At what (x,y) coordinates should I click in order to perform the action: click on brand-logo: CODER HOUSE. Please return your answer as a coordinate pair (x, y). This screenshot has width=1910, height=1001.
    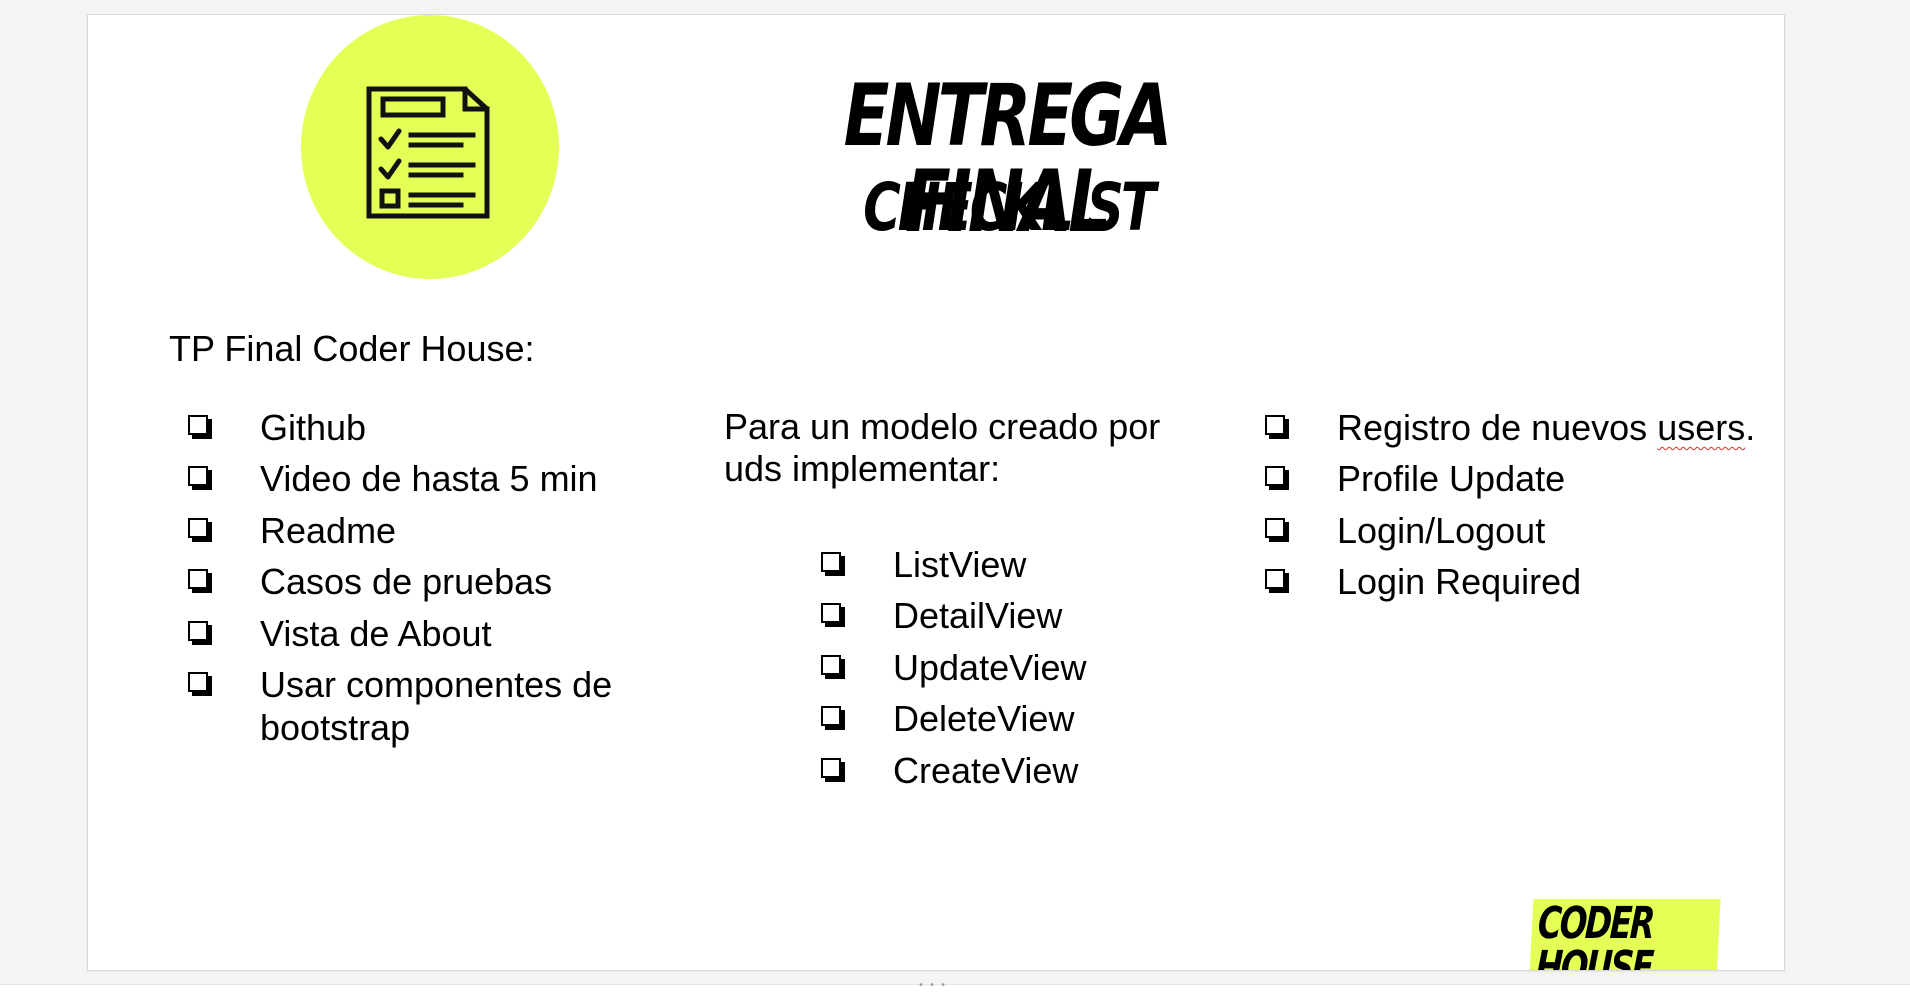
    Looking at the image, I should click on (1624, 934).